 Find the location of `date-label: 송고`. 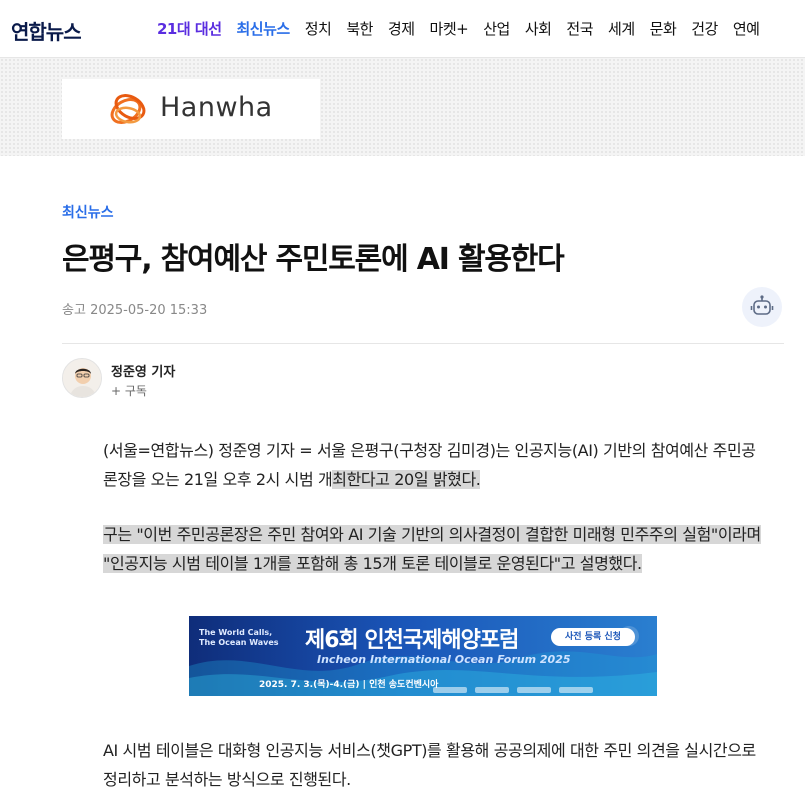

date-label: 송고 is located at coordinates (74, 310).